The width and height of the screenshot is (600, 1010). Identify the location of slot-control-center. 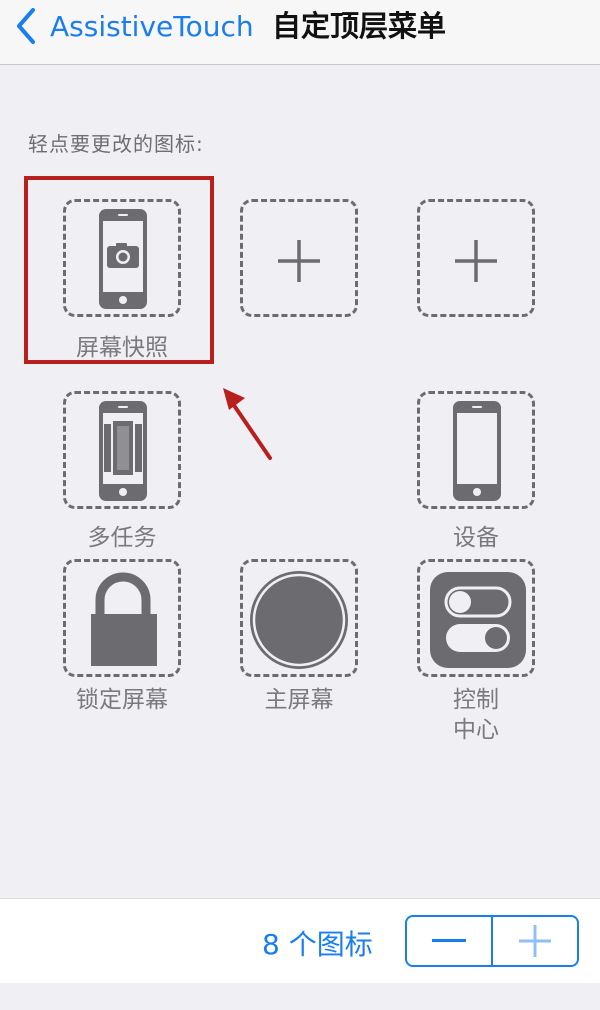
(476, 618).